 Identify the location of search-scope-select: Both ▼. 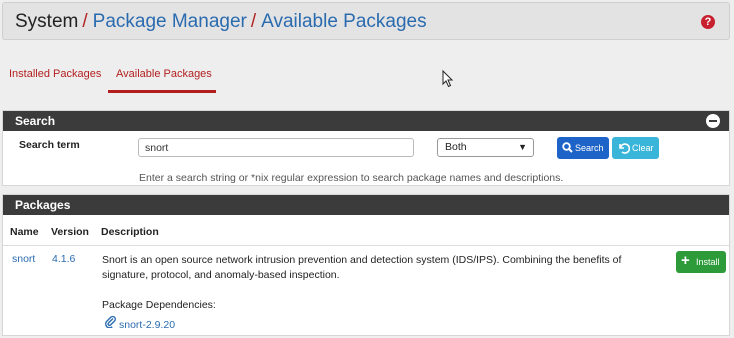
(485, 147).